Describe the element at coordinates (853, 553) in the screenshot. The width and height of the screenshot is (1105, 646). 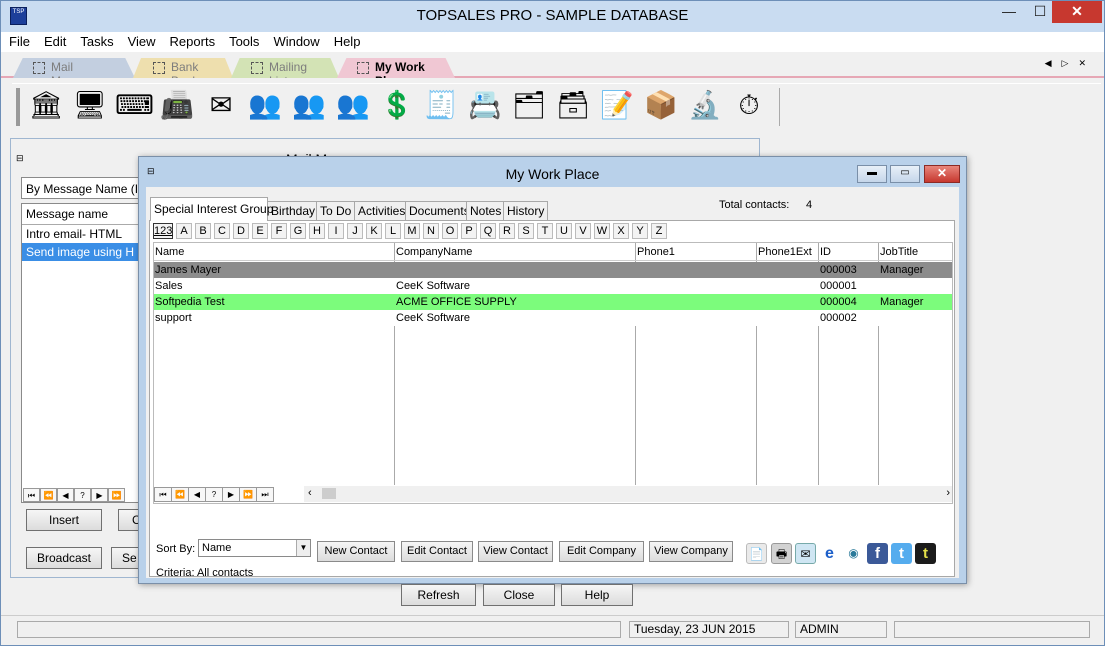
I see `web-search-icon: ◉` at that location.